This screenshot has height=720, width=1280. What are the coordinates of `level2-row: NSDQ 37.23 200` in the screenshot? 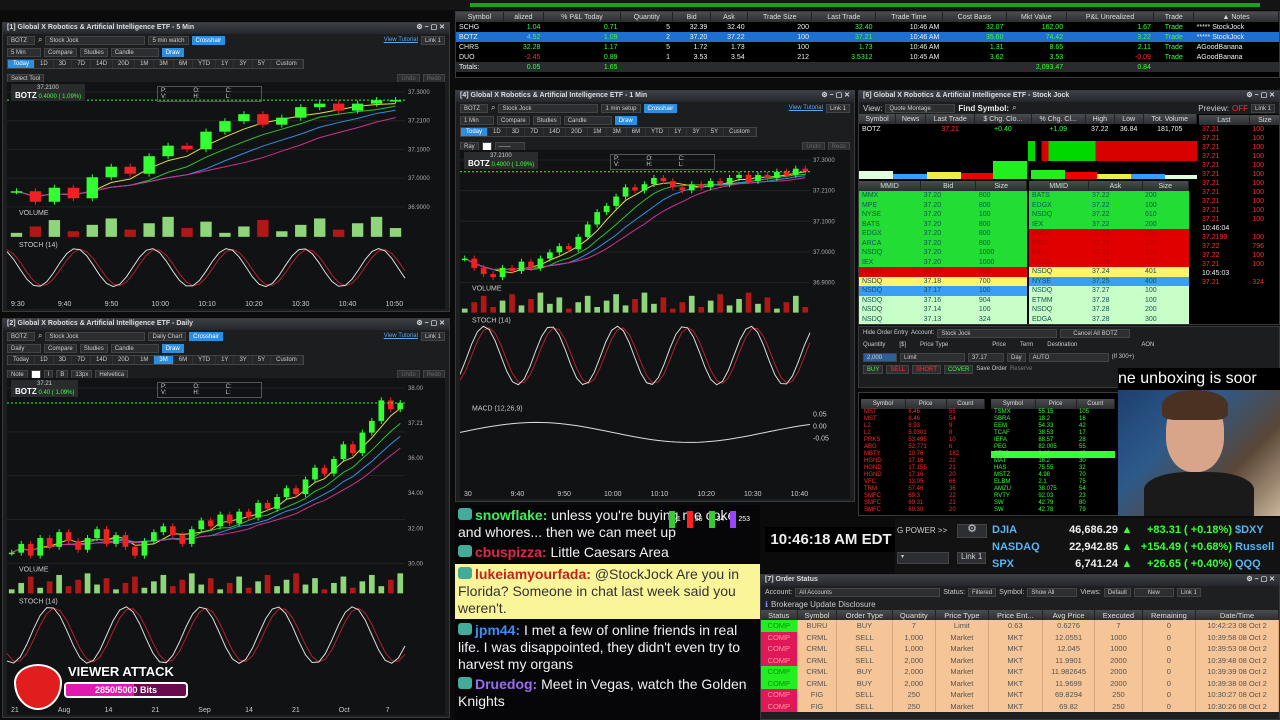 It's located at (1109, 234).